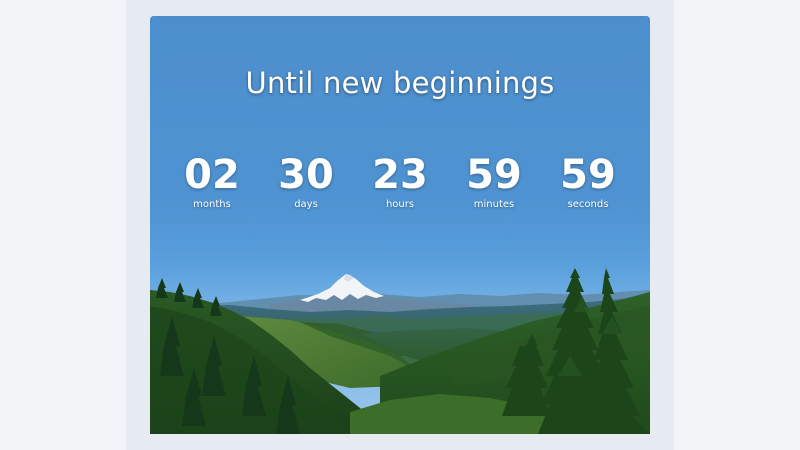  What do you see at coordinates (588, 204) in the screenshot?
I see `seconds-label: seconds` at bounding box center [588, 204].